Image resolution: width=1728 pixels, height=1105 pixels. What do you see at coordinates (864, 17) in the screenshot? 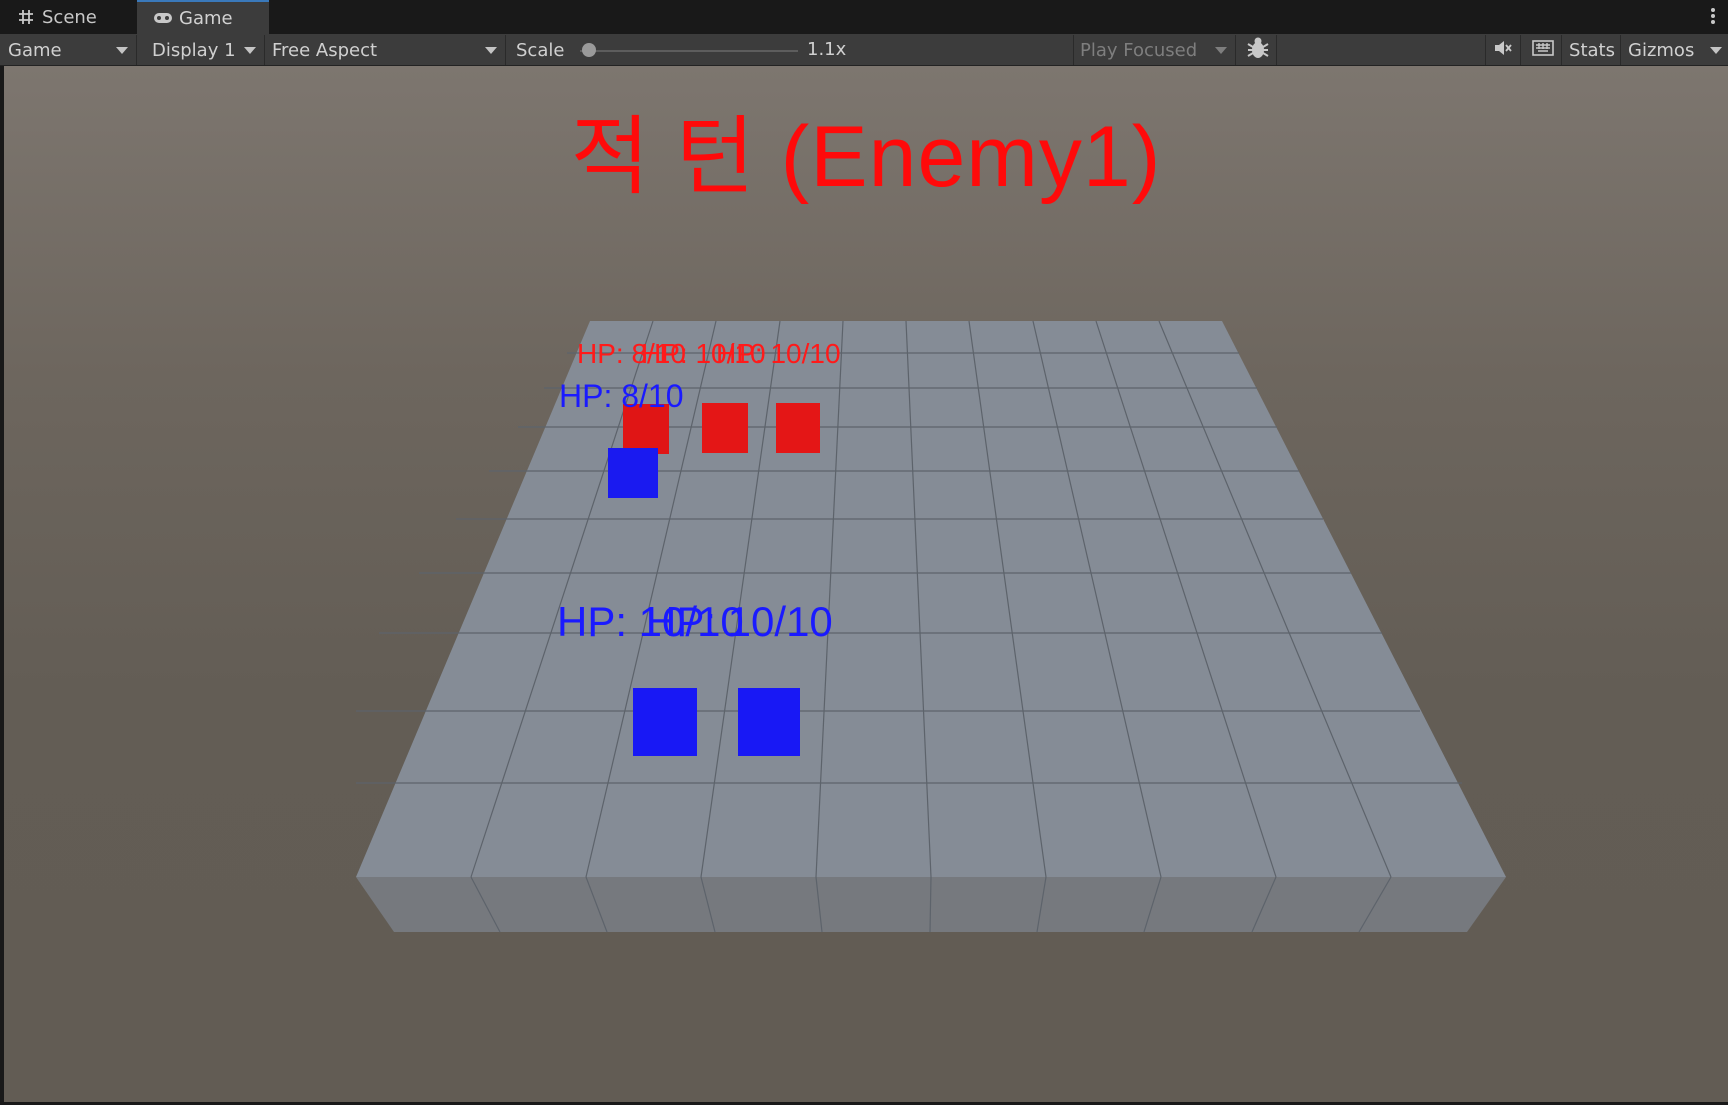
I see `editor-tab-bar: Scene Game` at bounding box center [864, 17].